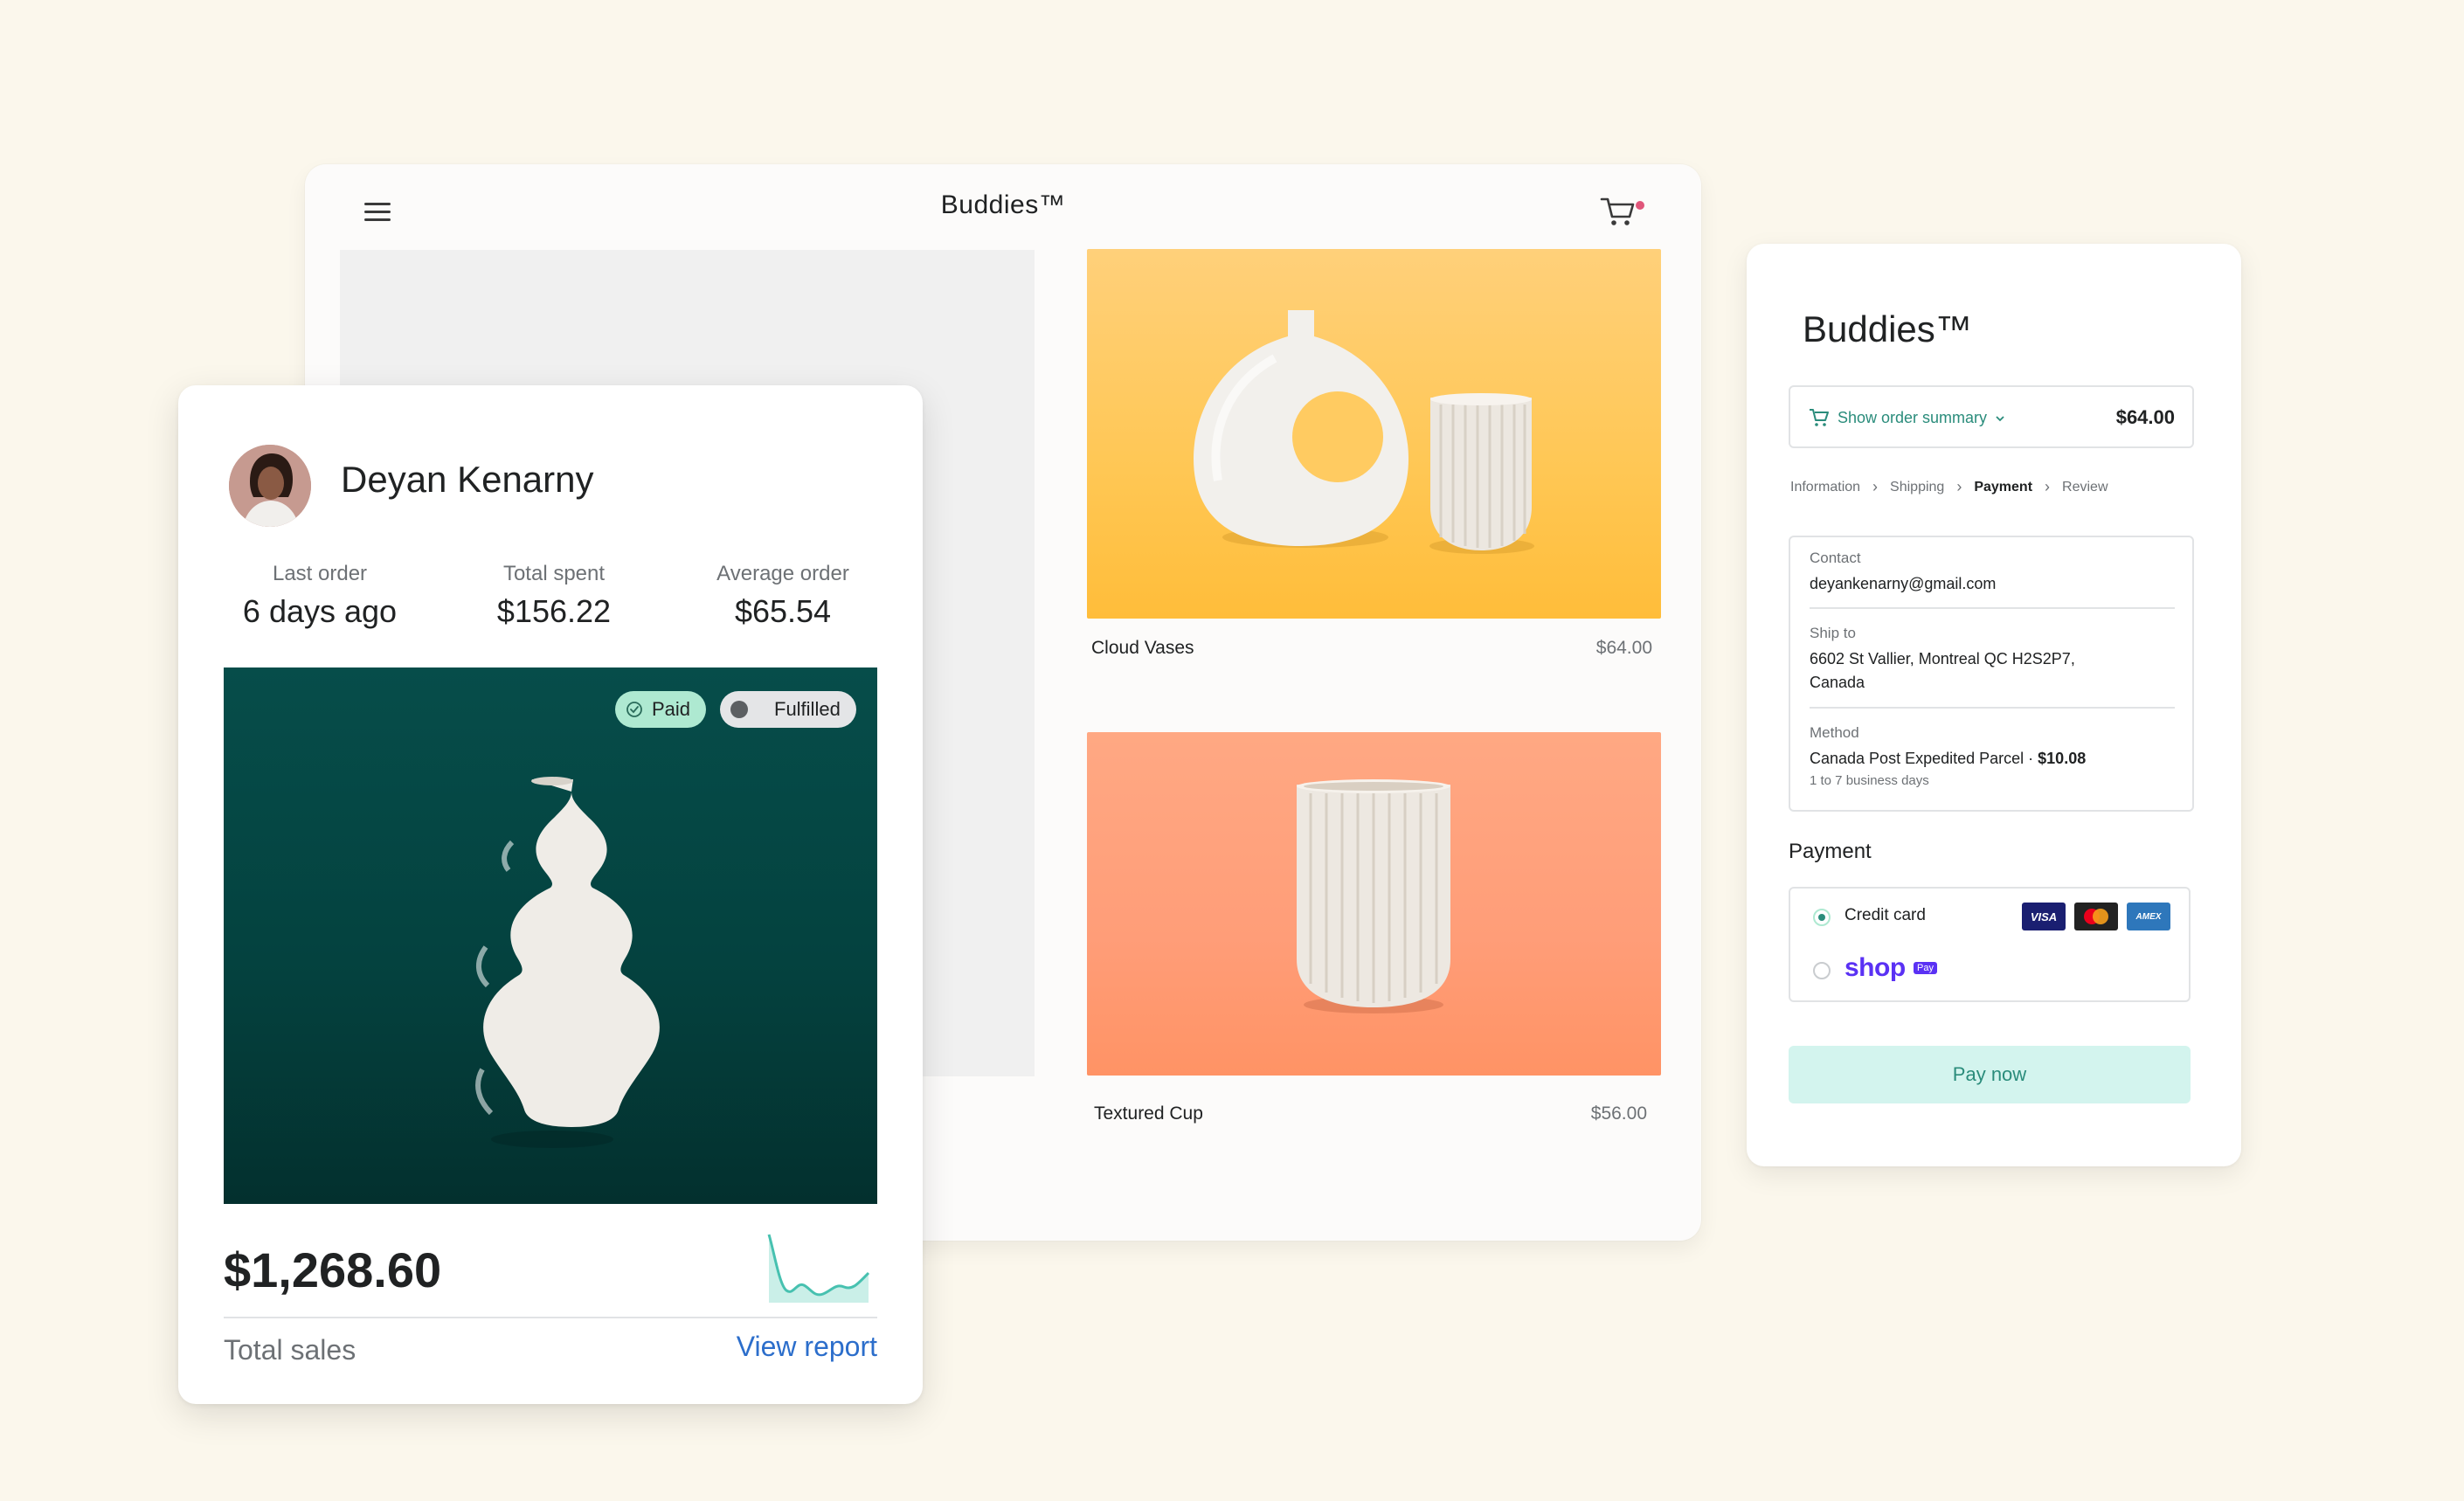  Describe the element at coordinates (782, 573) in the screenshot. I see `stat-label: Average order` at that location.